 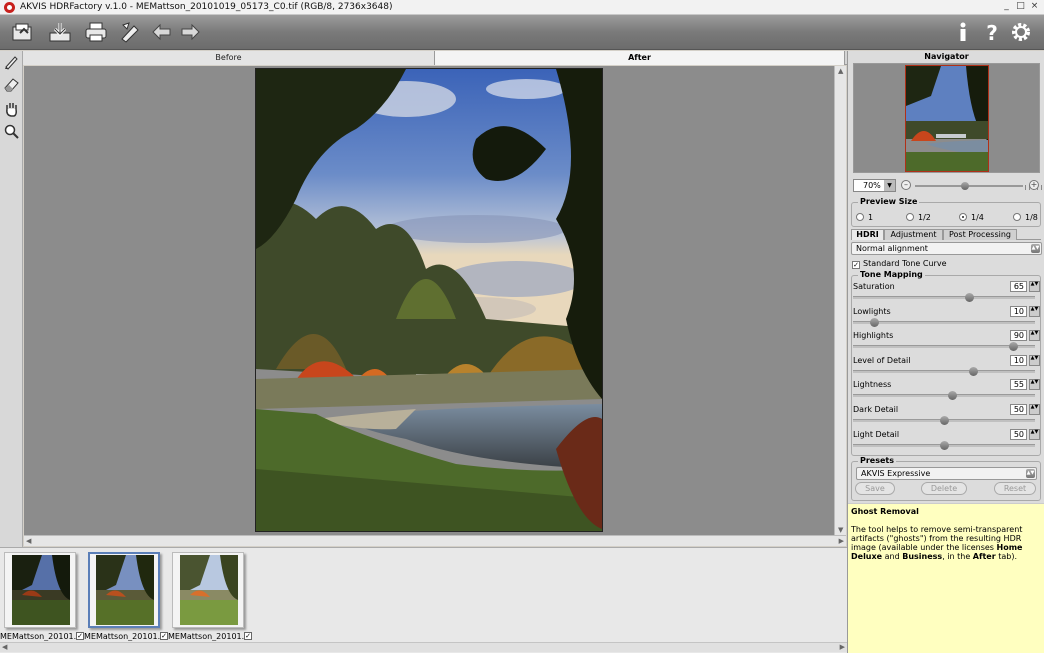 I want to click on presets-value: AKVIS Expressive, so click(x=896, y=473).